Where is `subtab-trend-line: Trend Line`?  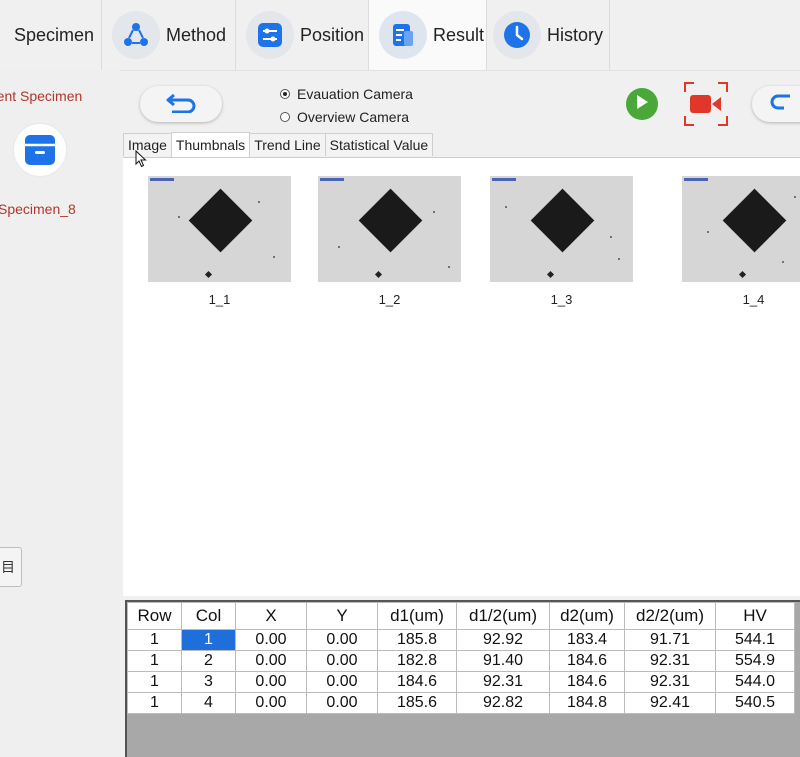 subtab-trend-line: Trend Line is located at coordinates (287, 144).